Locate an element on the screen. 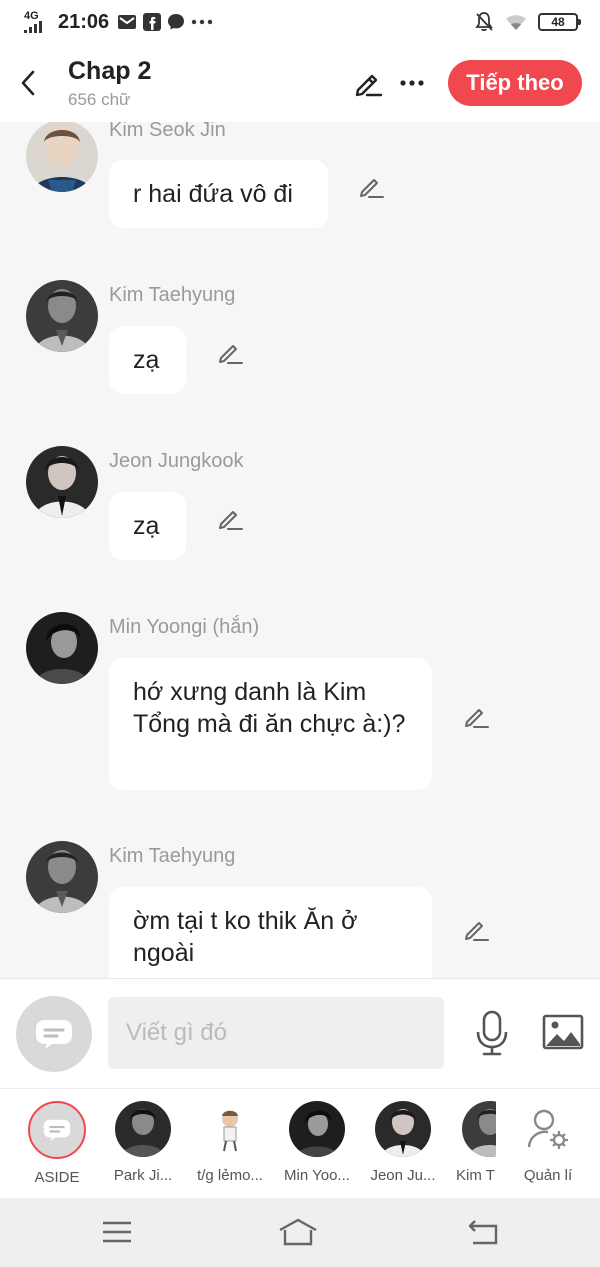  character-aside: ASIDE is located at coordinates (57, 1143).